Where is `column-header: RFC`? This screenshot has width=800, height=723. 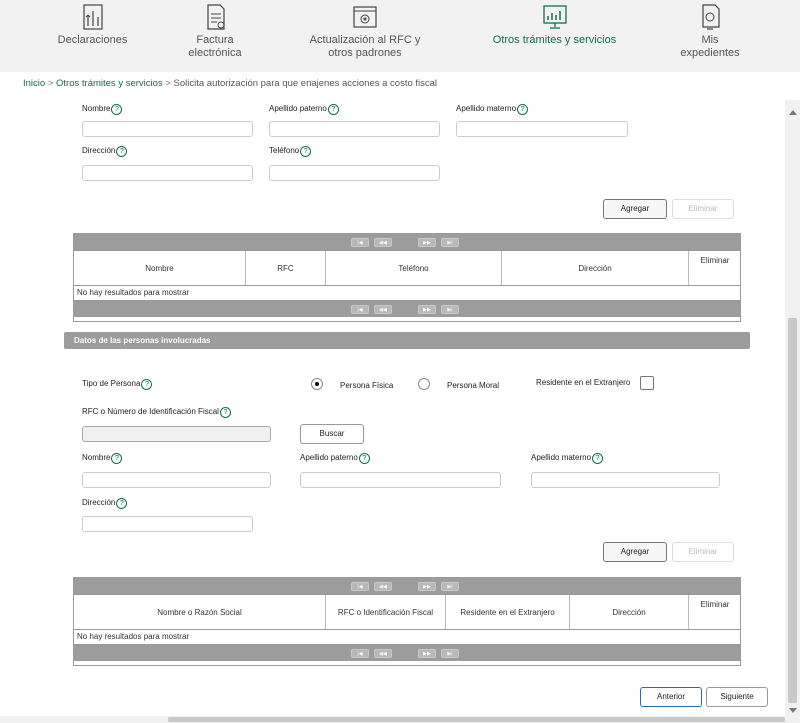
column-header: RFC is located at coordinates (286, 268).